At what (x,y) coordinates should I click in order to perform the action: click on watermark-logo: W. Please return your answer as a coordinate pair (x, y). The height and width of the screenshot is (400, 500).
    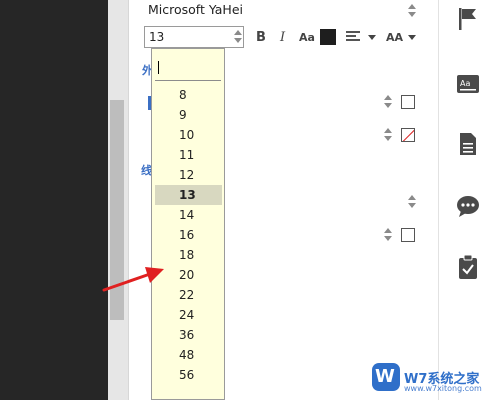
    Looking at the image, I should click on (386, 377).